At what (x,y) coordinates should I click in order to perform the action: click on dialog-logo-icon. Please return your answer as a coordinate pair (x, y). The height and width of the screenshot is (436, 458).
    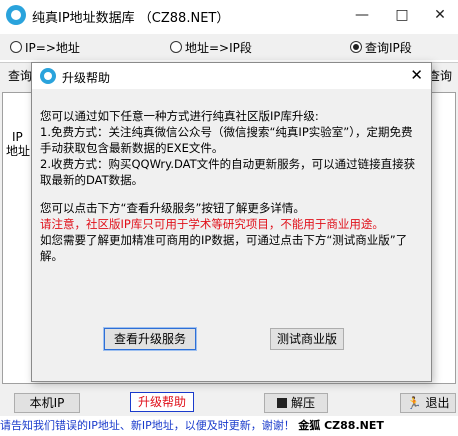
    Looking at the image, I should click on (48, 76).